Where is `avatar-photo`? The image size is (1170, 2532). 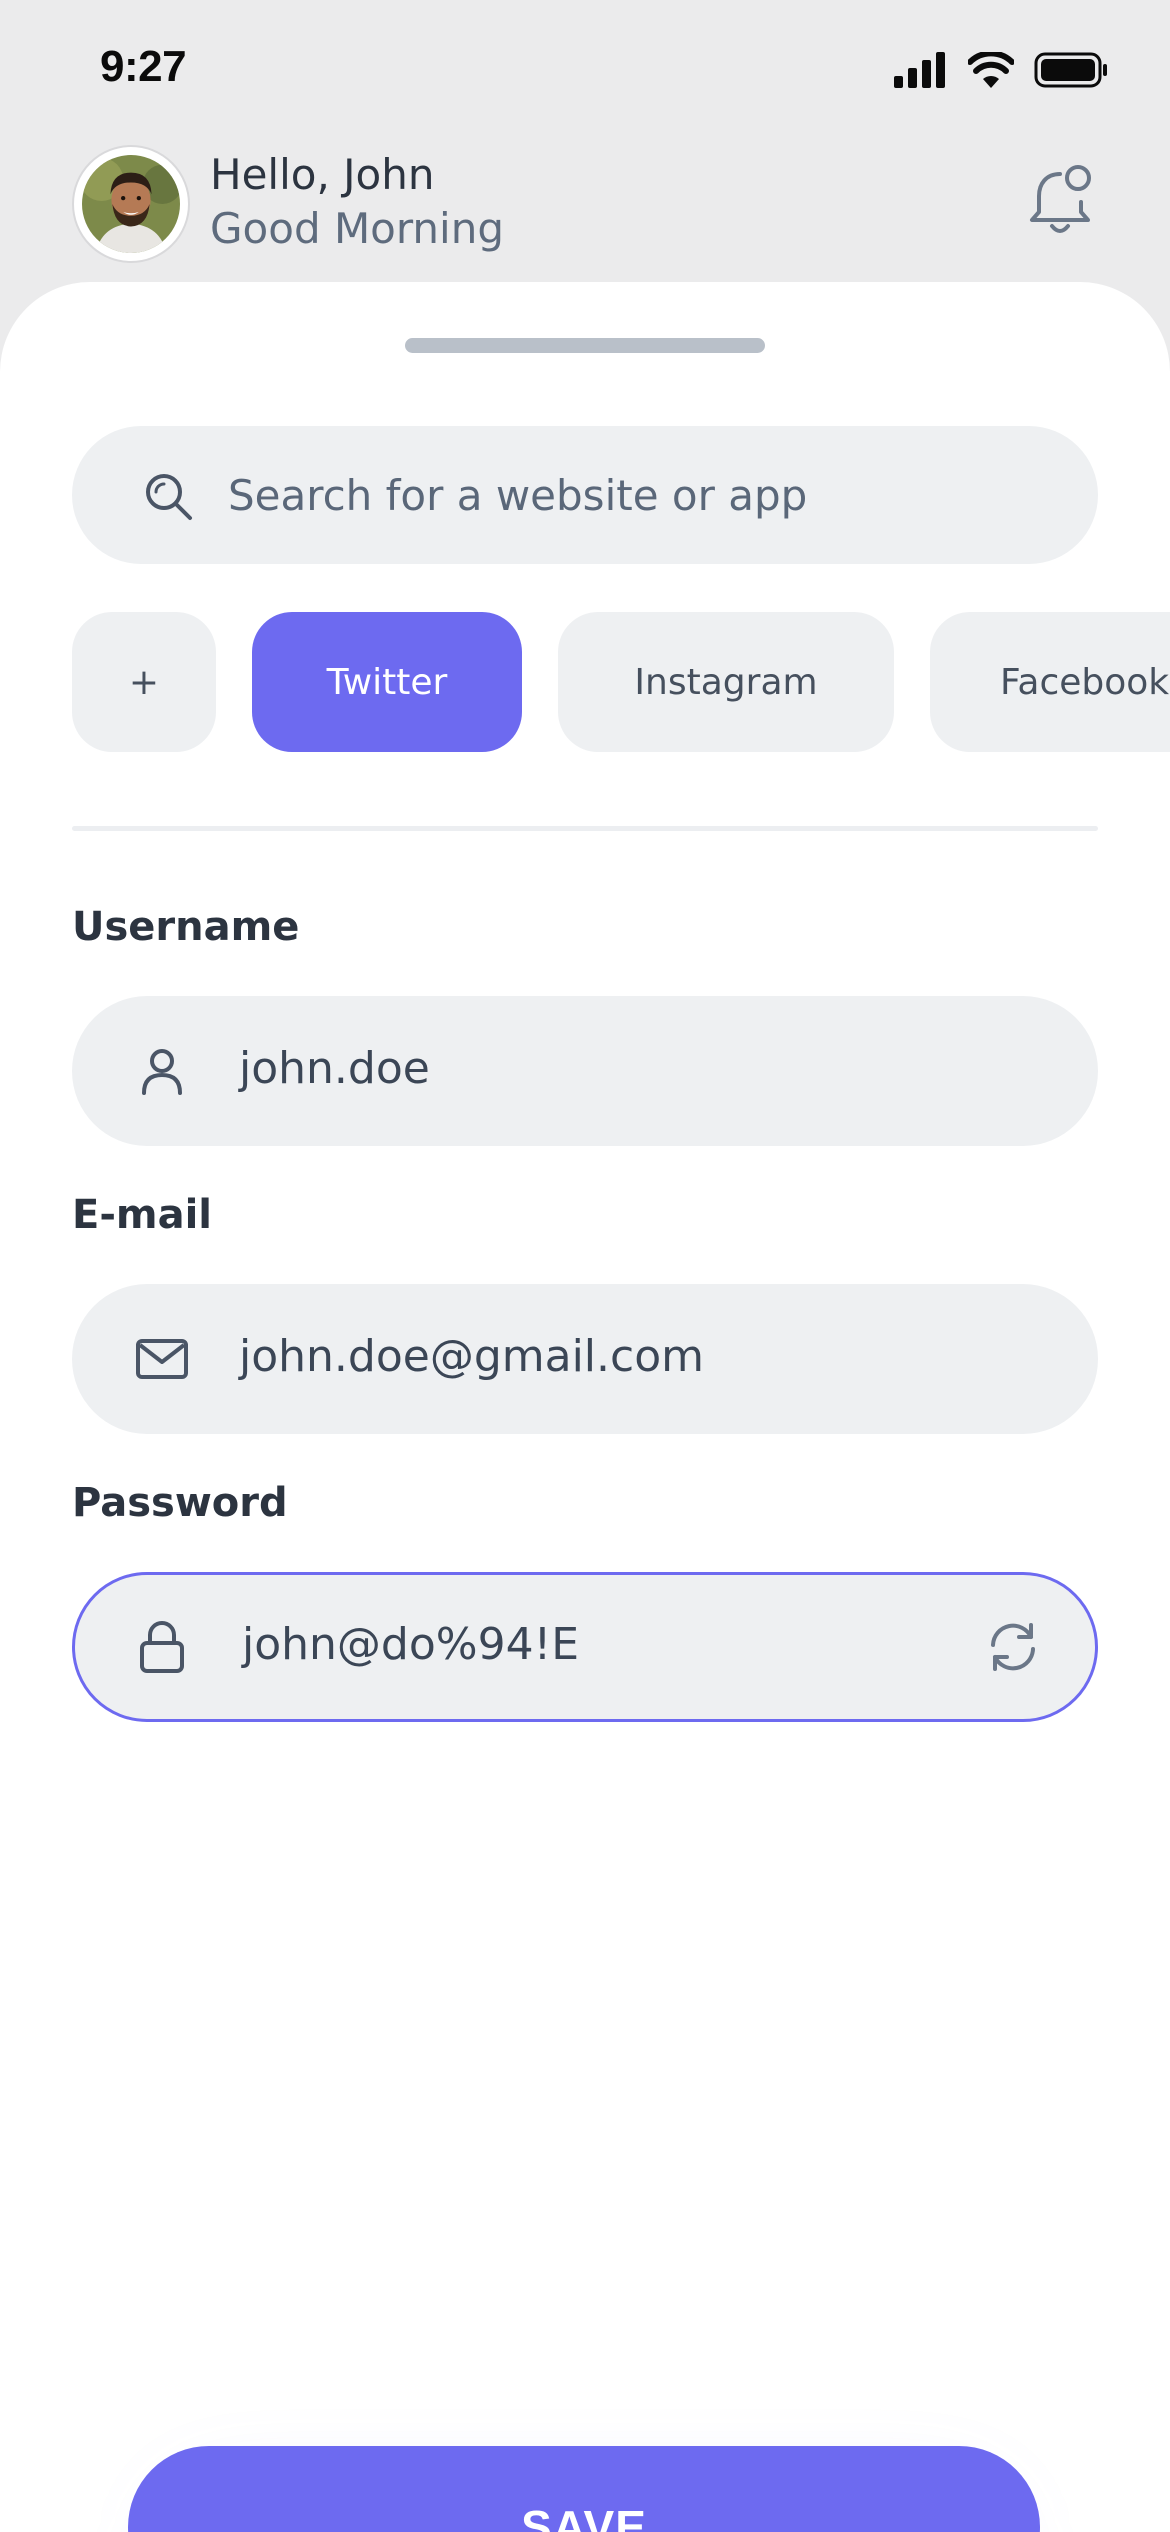
avatar-photo is located at coordinates (131, 204).